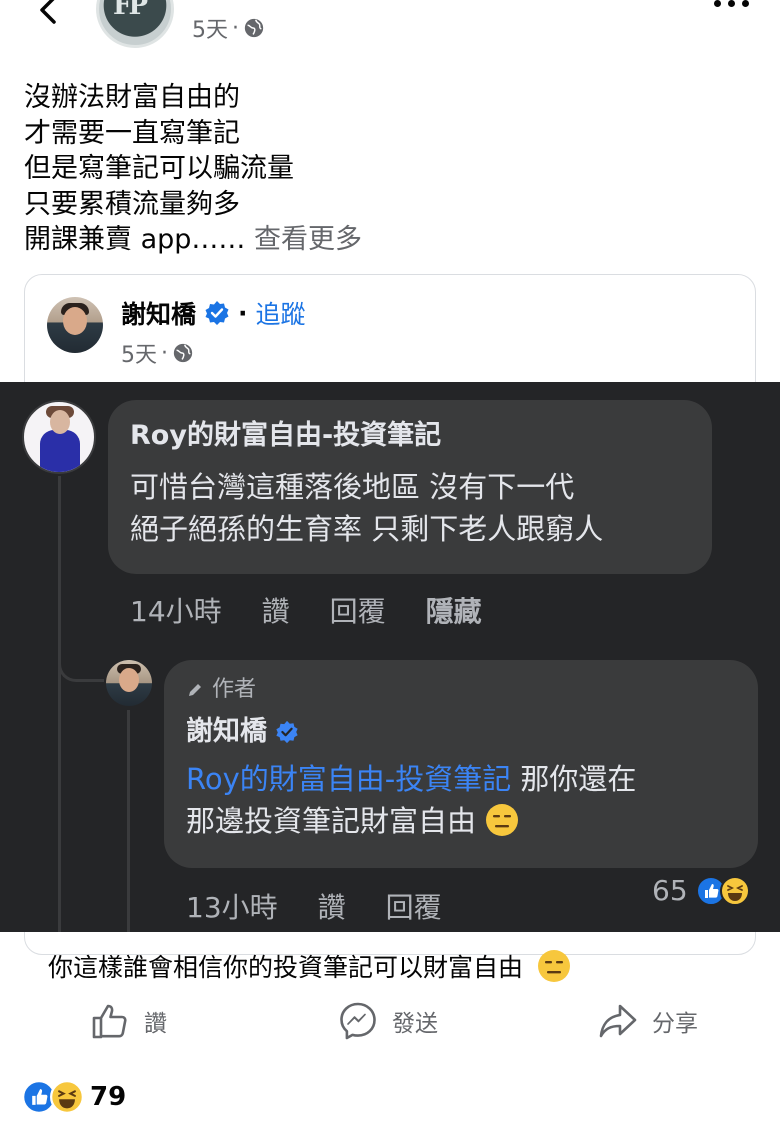 Image resolution: width=780 pixels, height=1121 pixels. Describe the element at coordinates (410, 436) in the screenshot. I see `commenter-name: Roy的財富自由-投資筆記` at that location.